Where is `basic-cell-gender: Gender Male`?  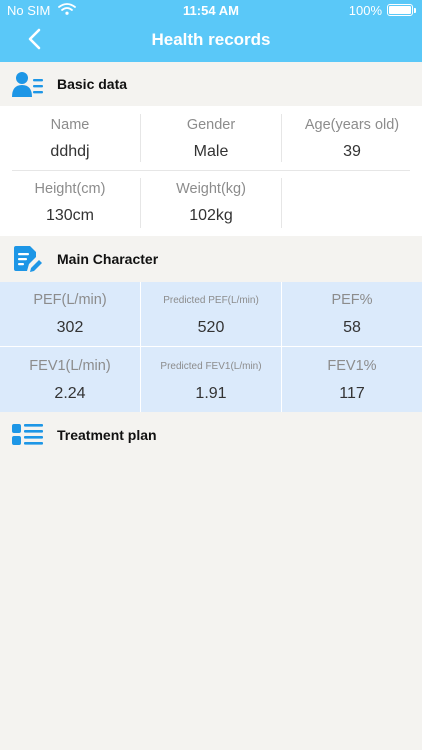
basic-cell-gender: Gender Male is located at coordinates (211, 138).